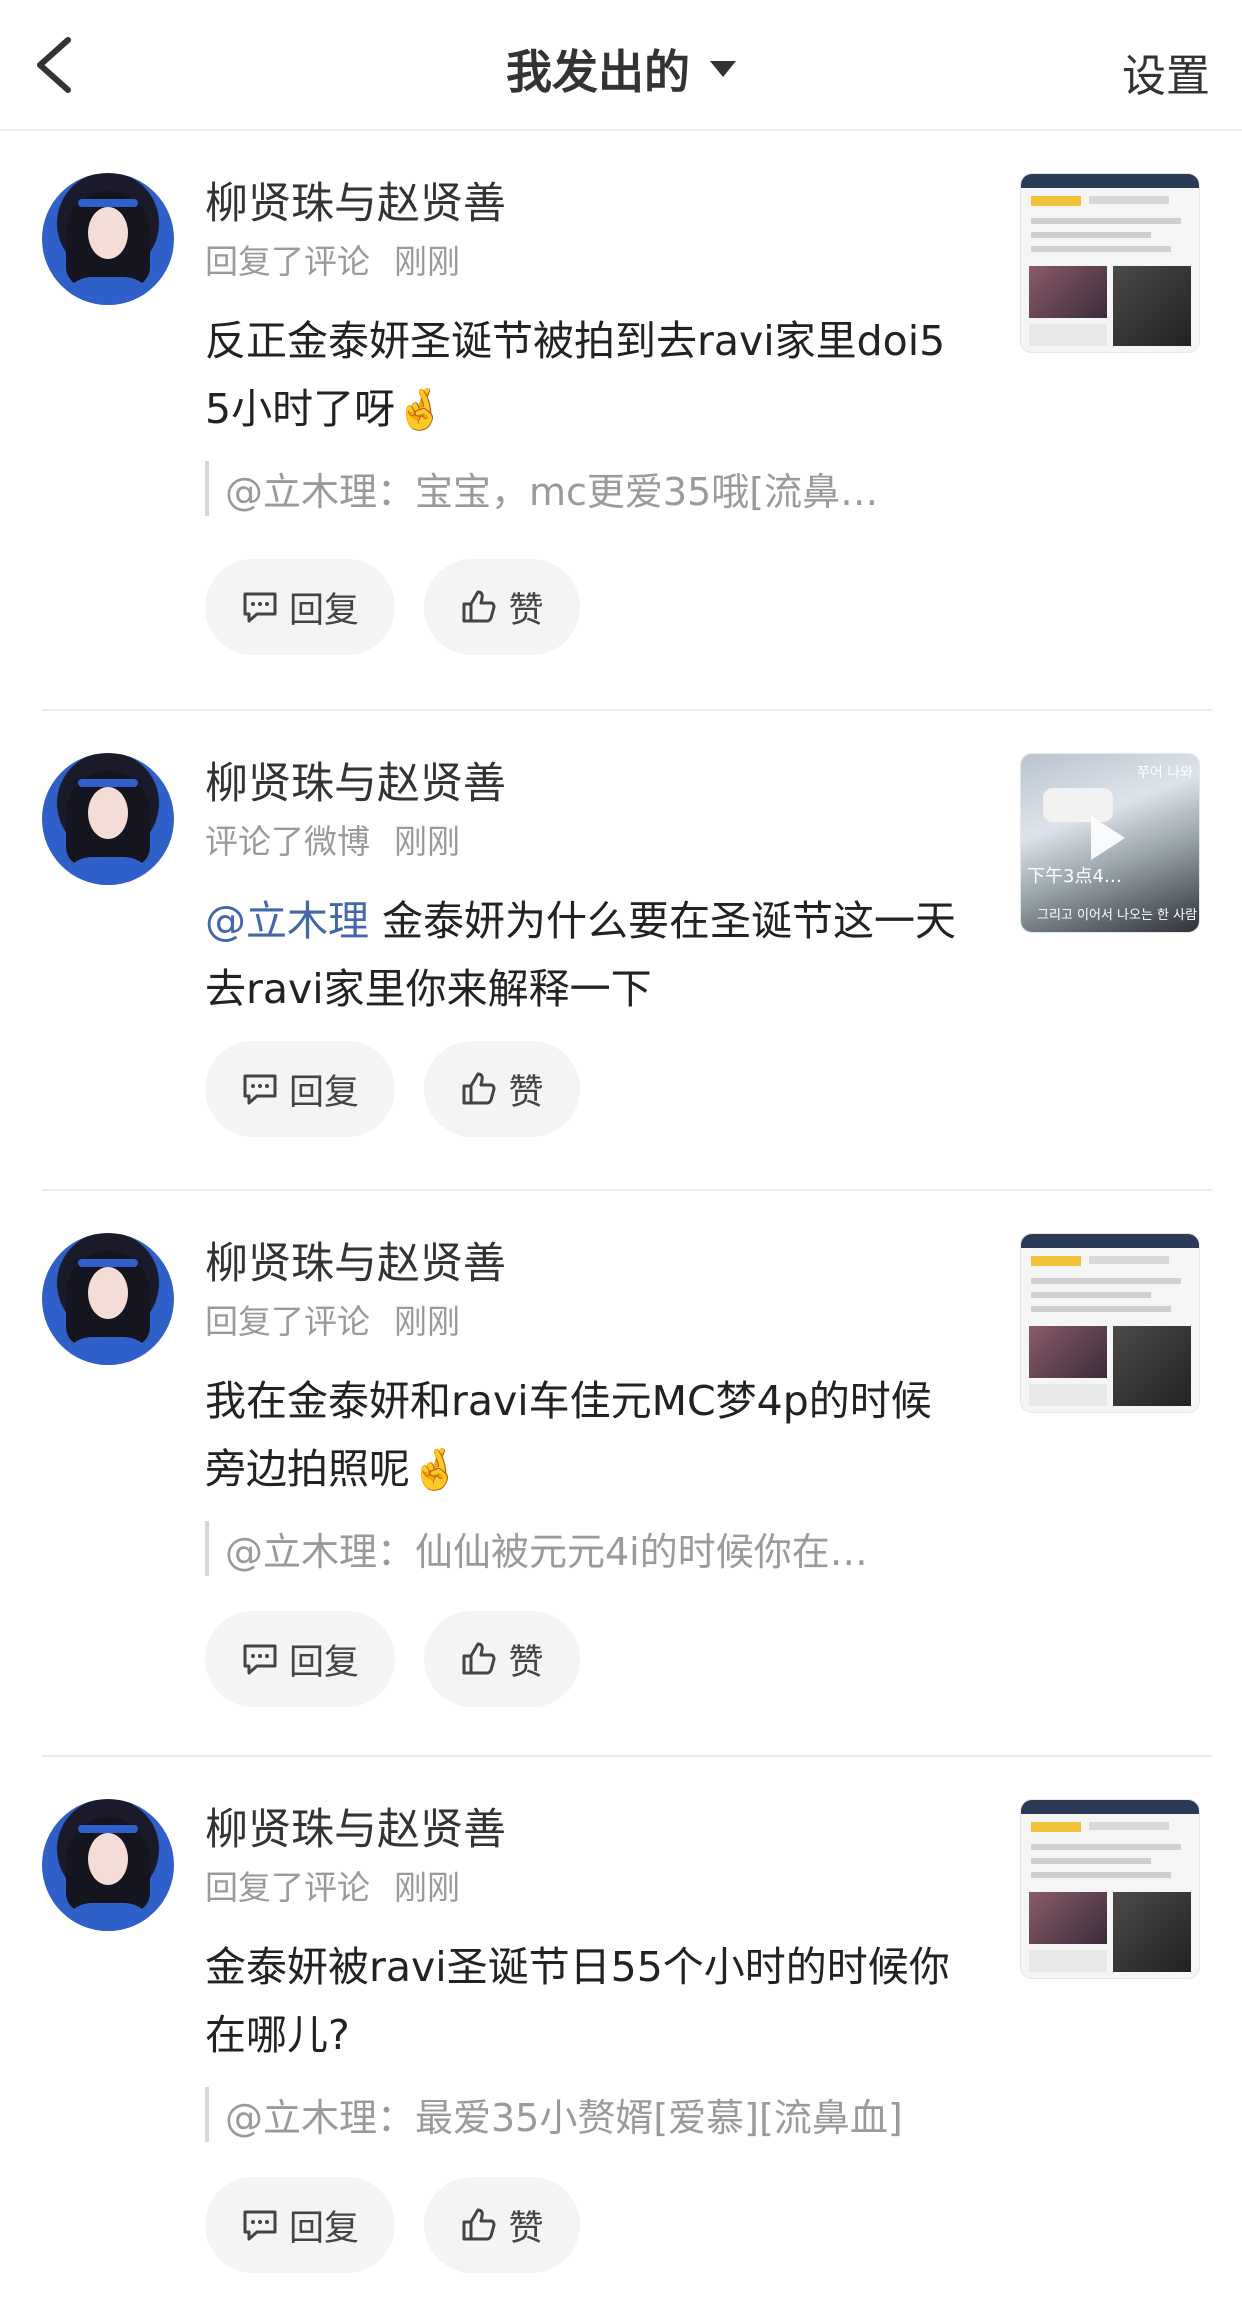 This screenshot has width=1242, height=2307. What do you see at coordinates (575, 375) in the screenshot?
I see `comment-body: 反正金泰妍圣诞节被拍到去ravi家里doi55小时了呀` at bounding box center [575, 375].